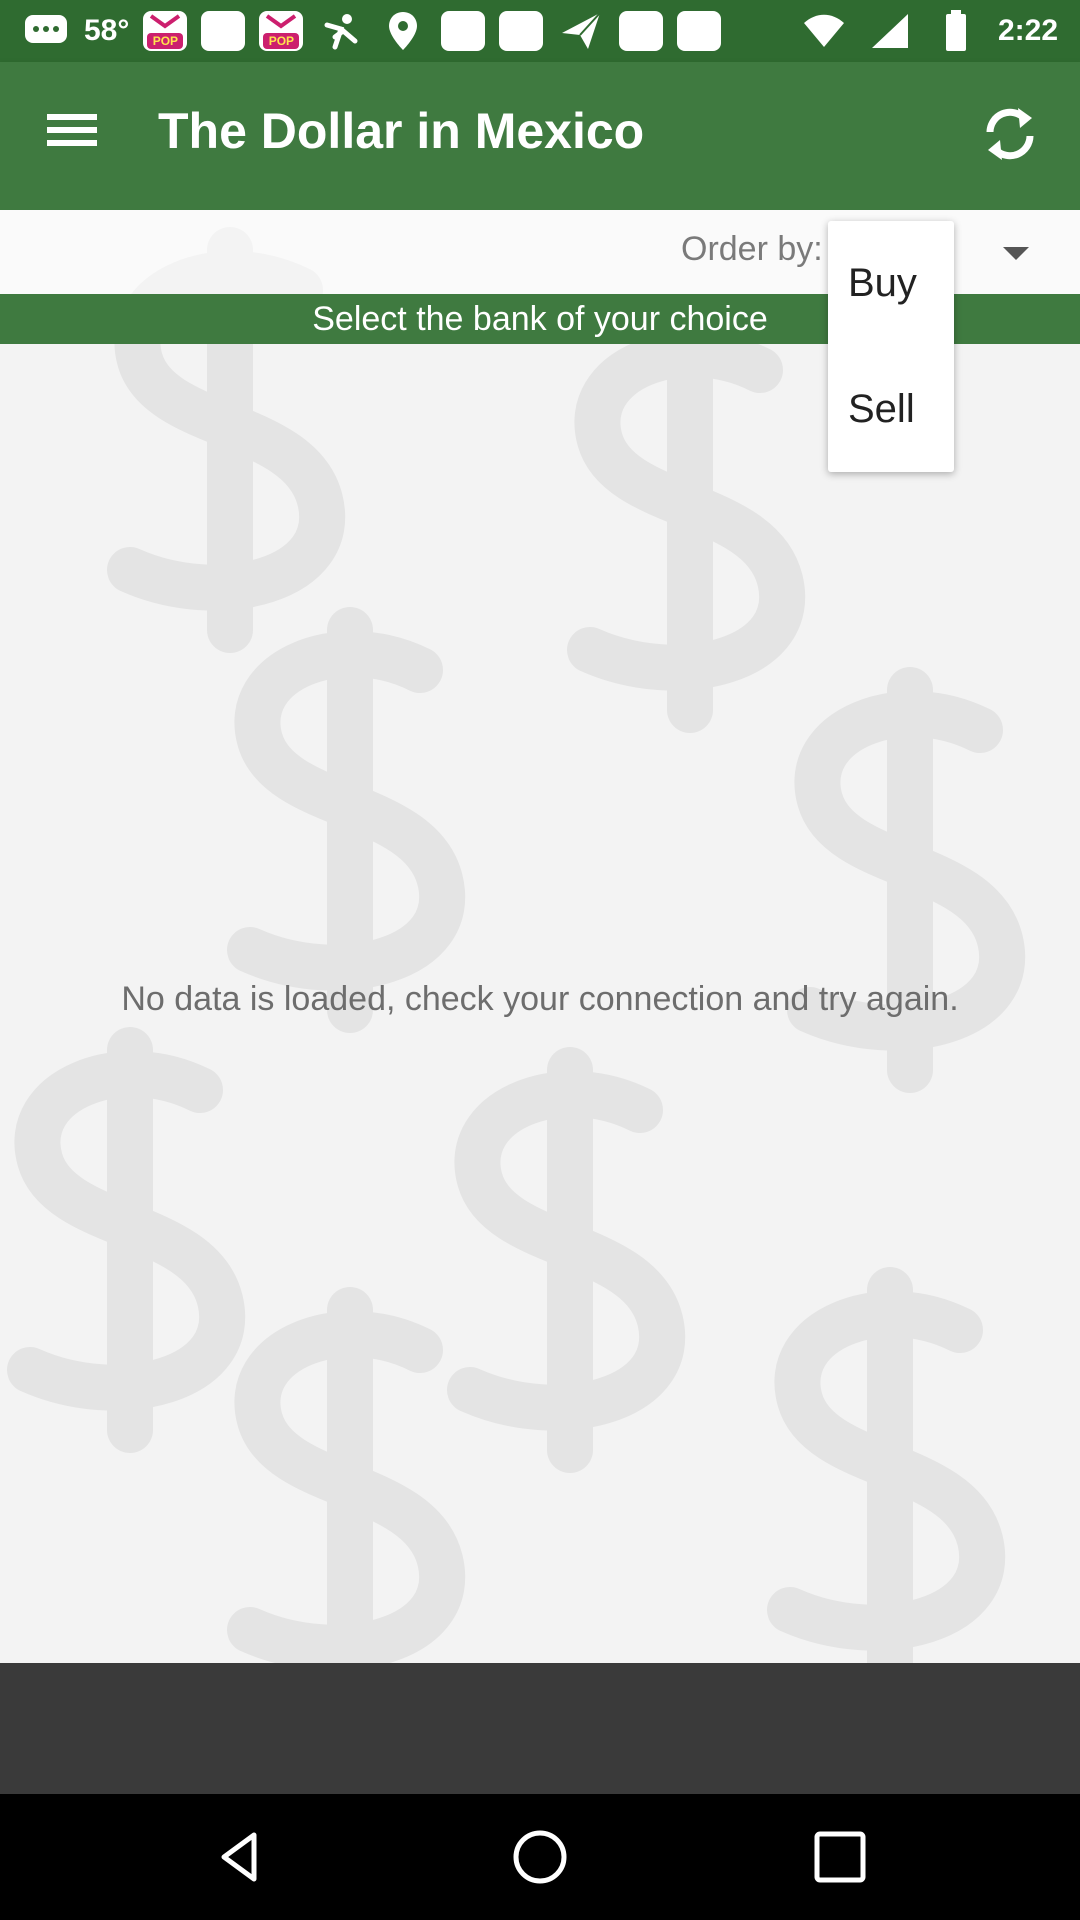 The image size is (1080, 1920). I want to click on page-title: The Dollar in Mexico, so click(401, 131).